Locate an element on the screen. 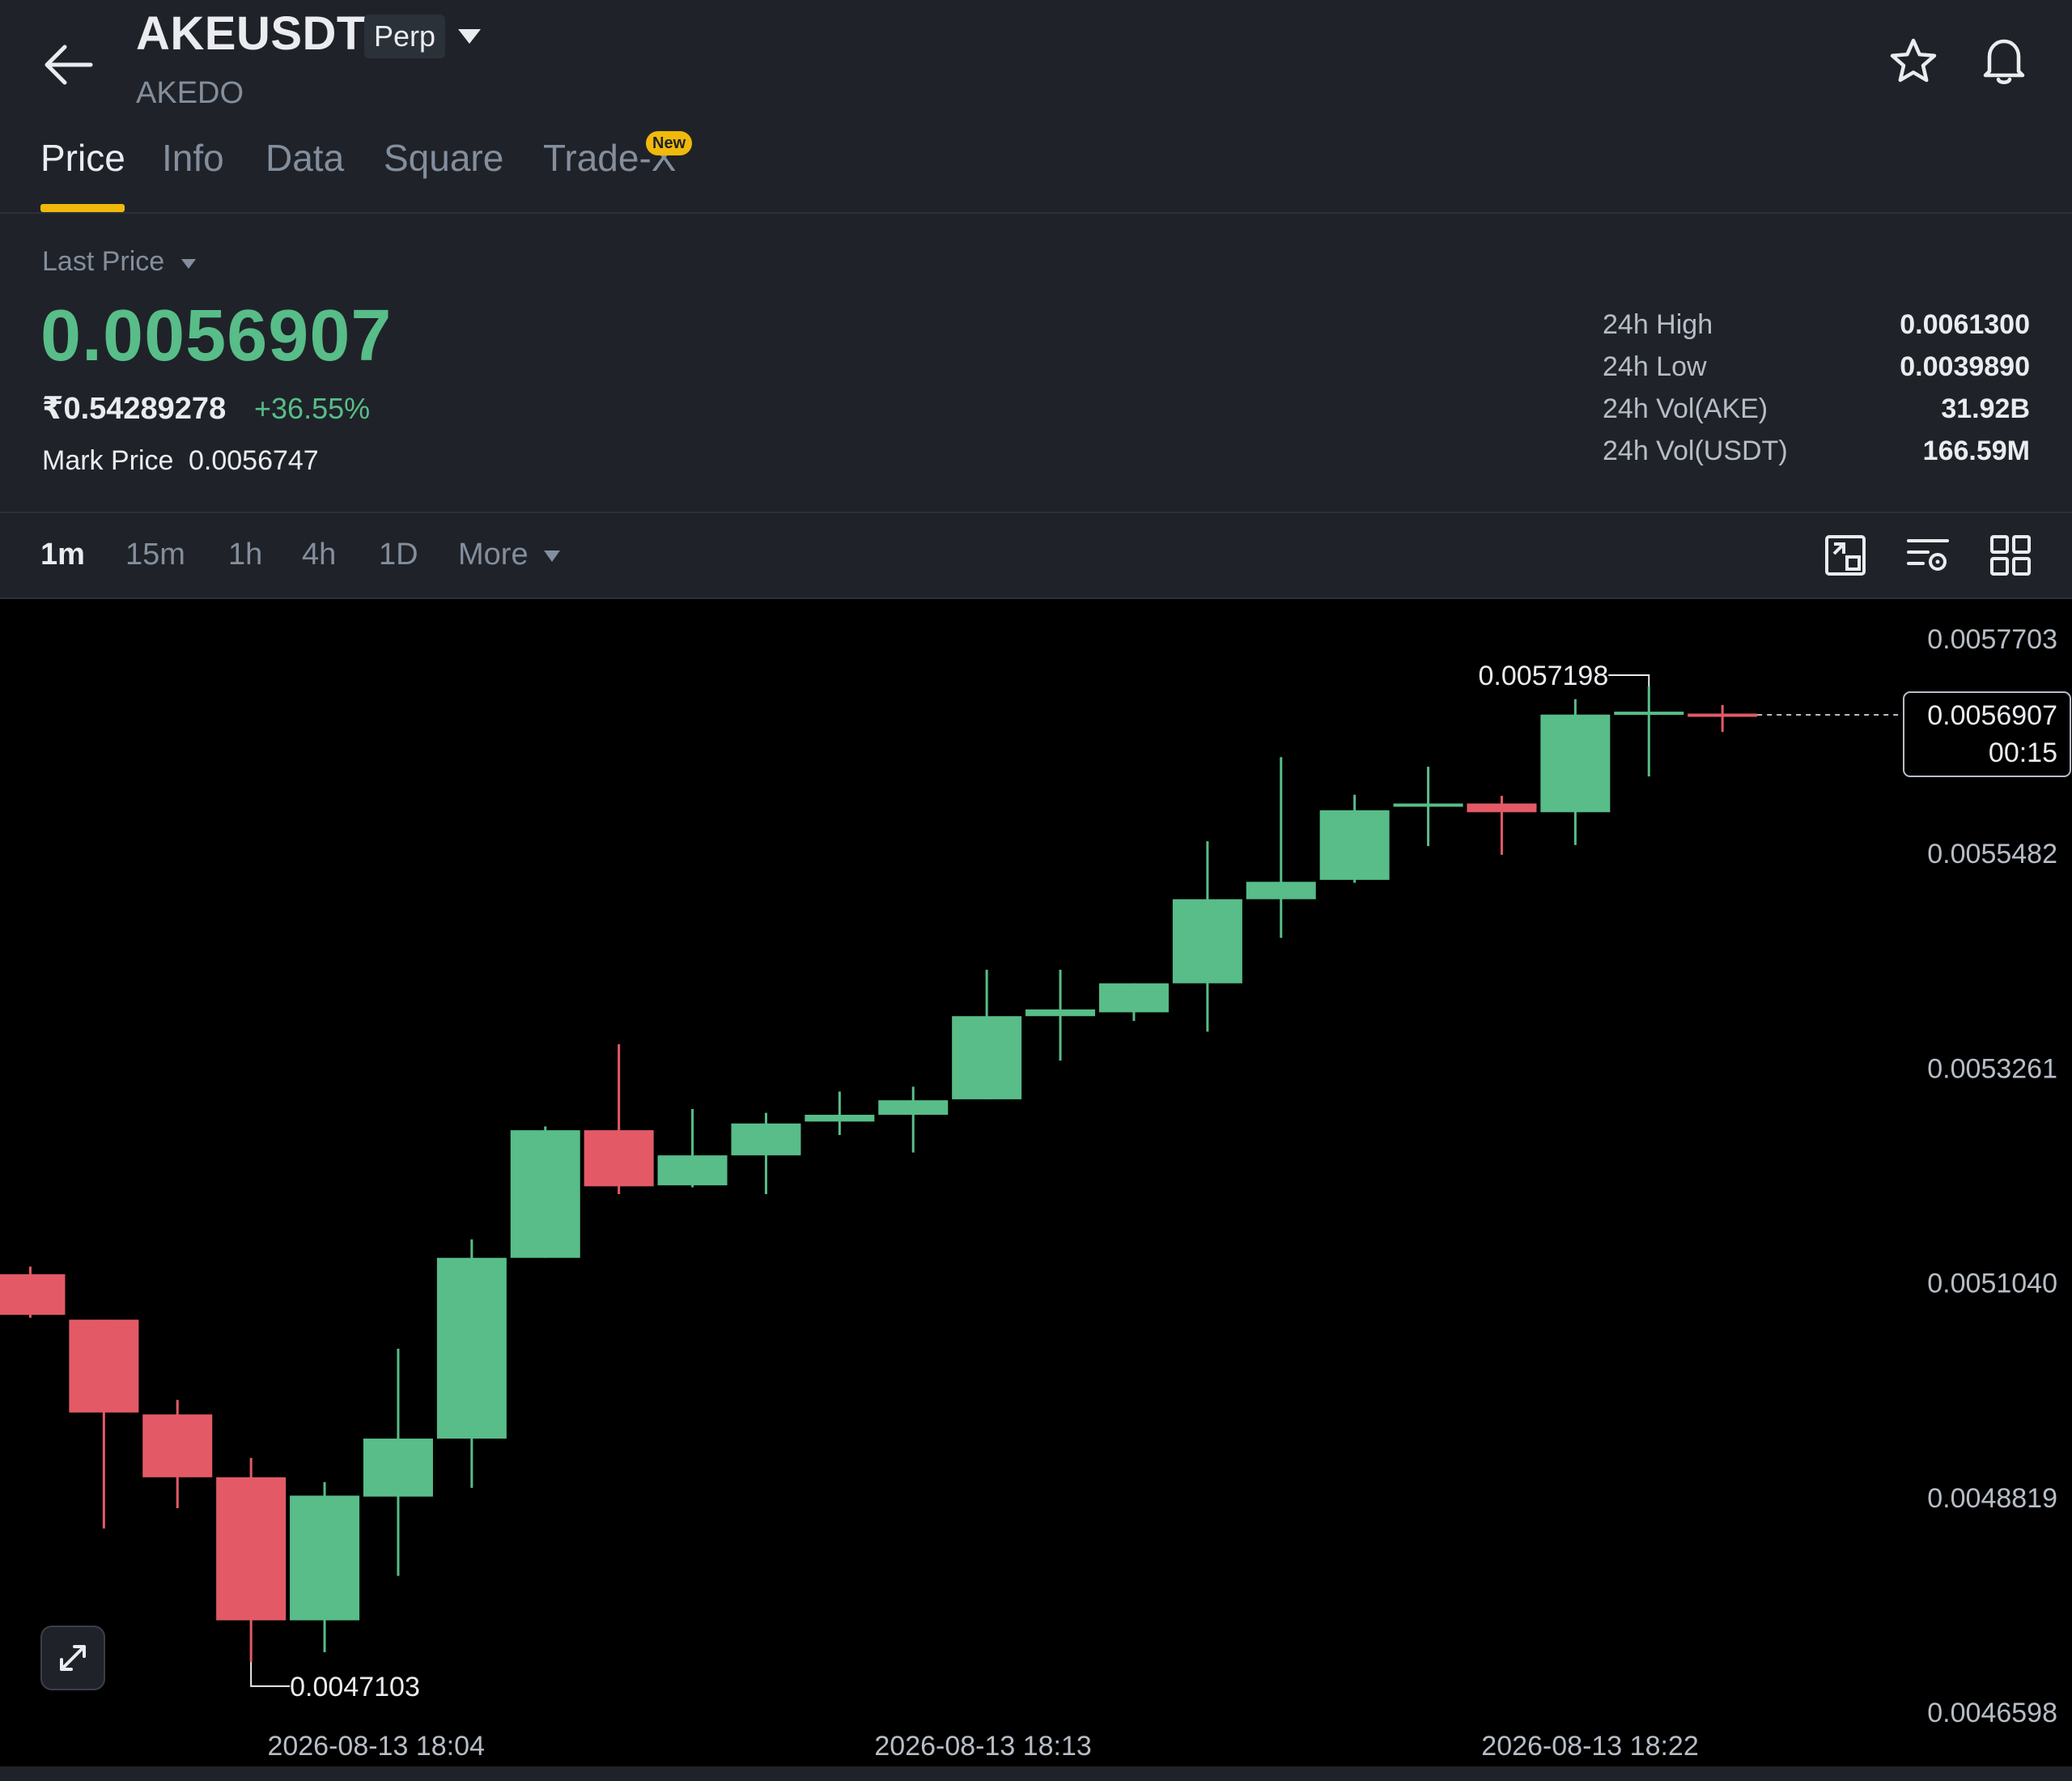 The image size is (2072, 1781). price-alert-button is located at coordinates (2004, 61).